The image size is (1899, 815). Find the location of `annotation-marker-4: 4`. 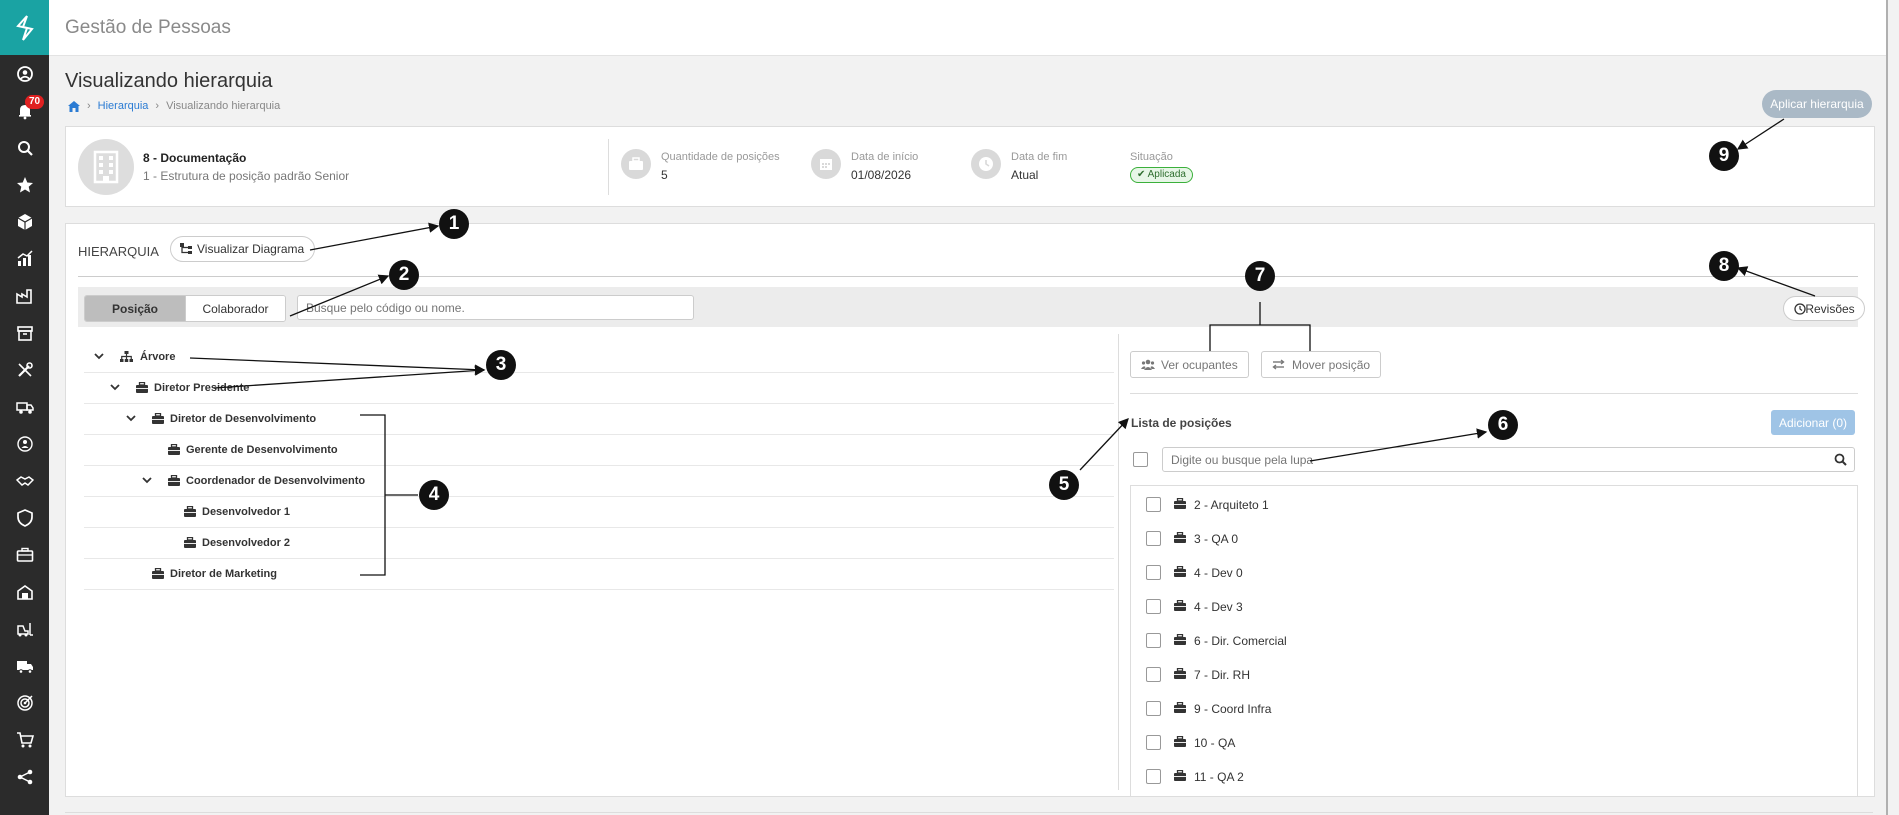

annotation-marker-4: 4 is located at coordinates (434, 495).